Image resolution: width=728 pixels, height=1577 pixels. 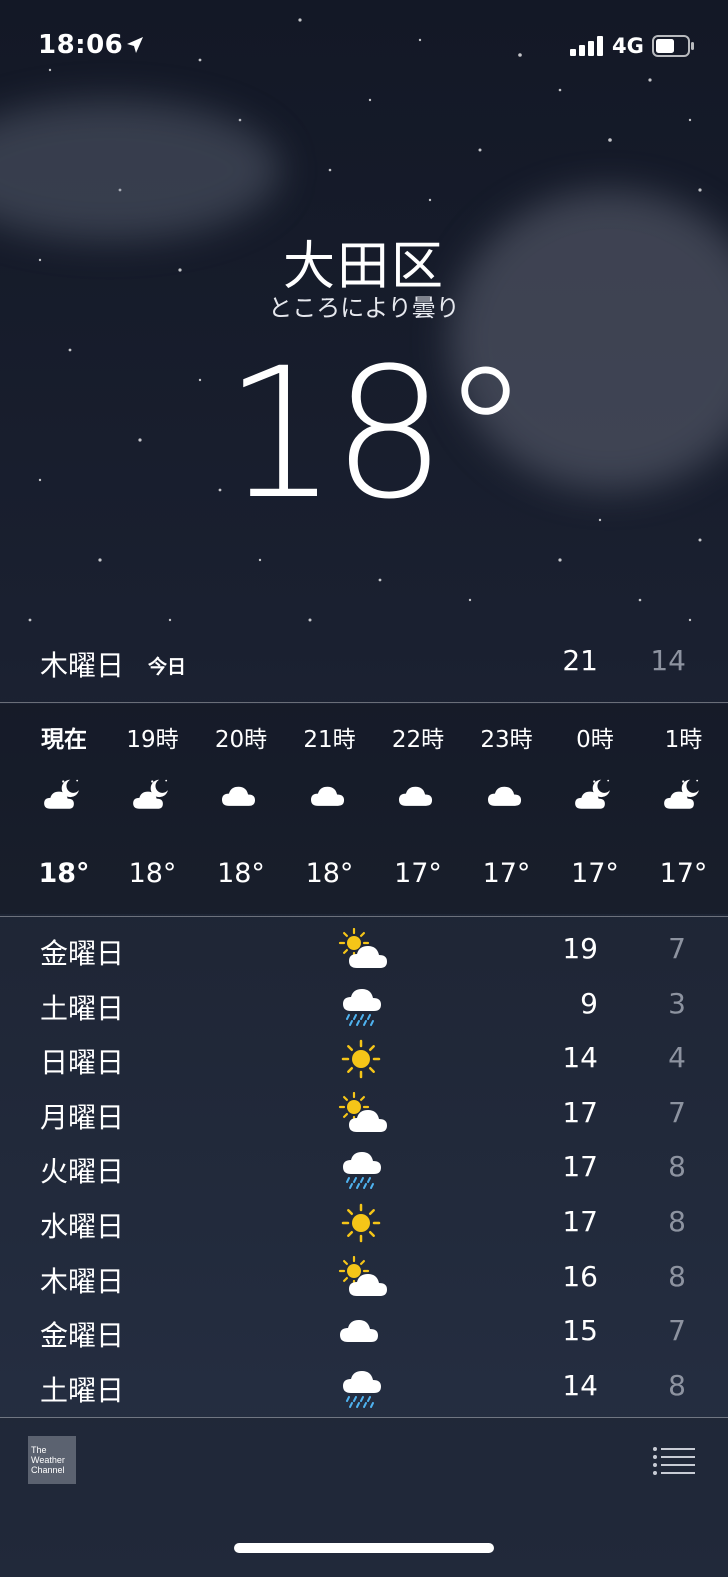 I want to click on current-temperature: 18°, so click(x=376, y=434).